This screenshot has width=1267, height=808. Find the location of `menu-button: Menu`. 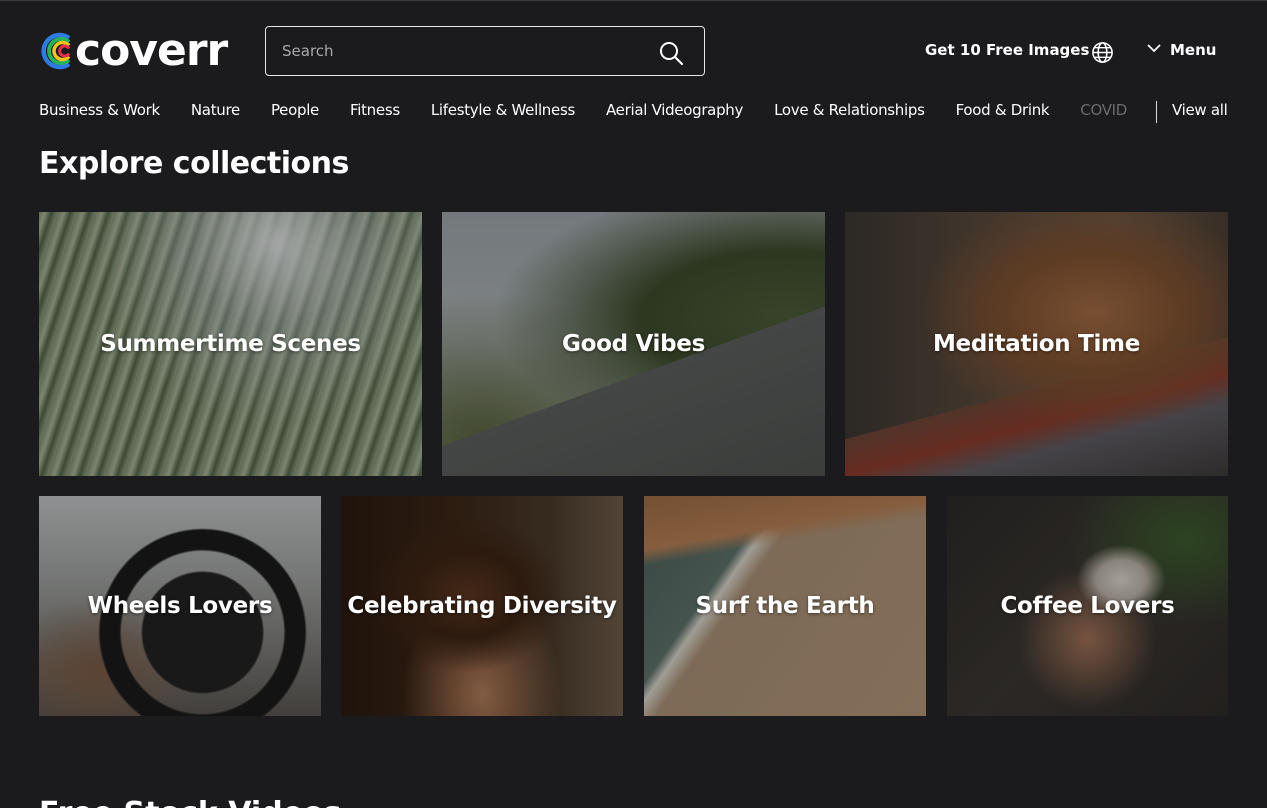

menu-button: Menu is located at coordinates (1181, 50).